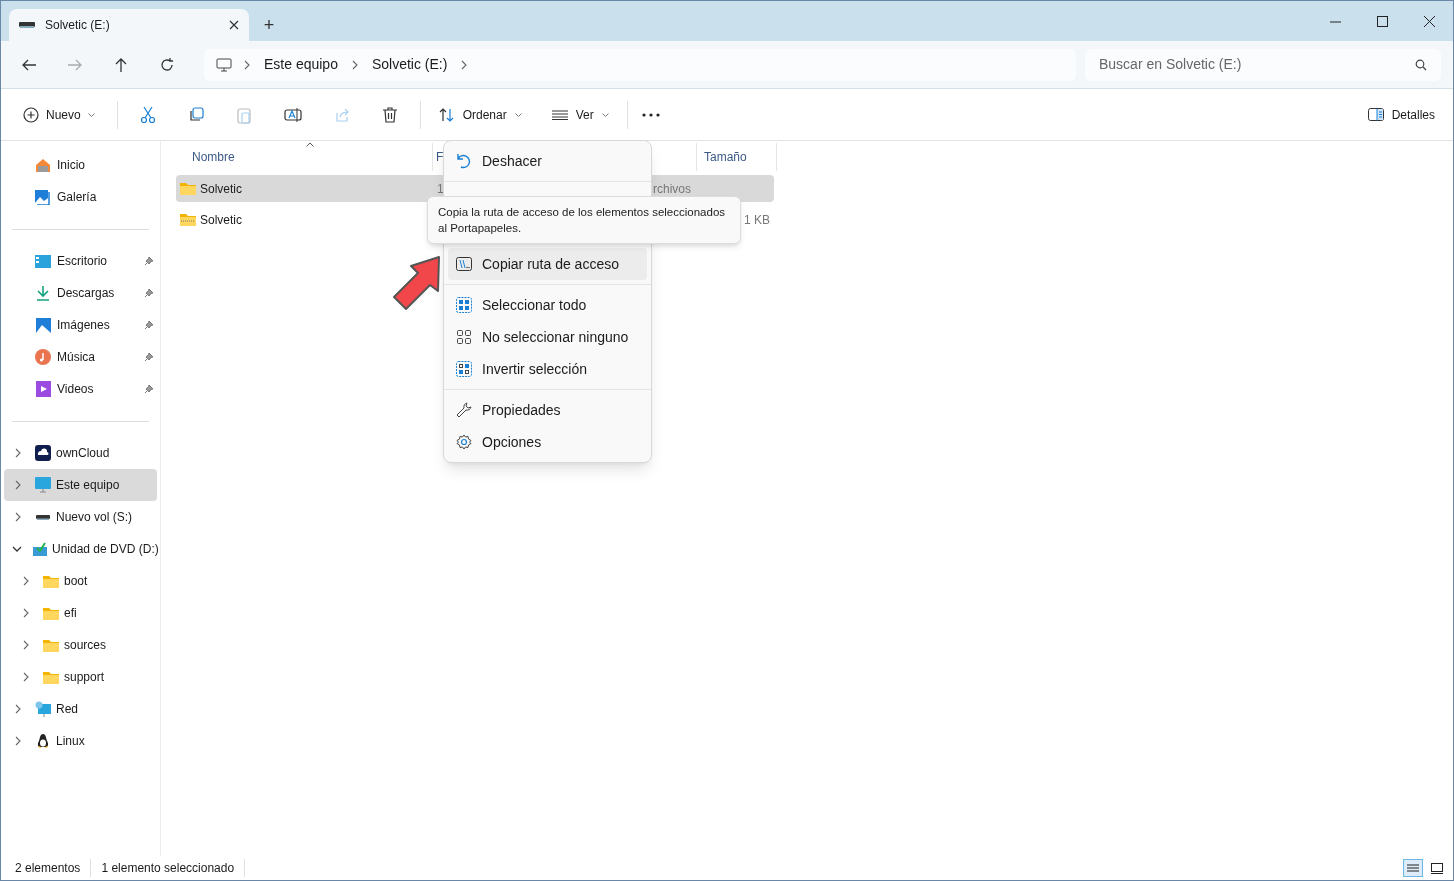  Describe the element at coordinates (1171, 64) in the screenshot. I see `search-placeholder: Buscar en Solvetic (E:)` at that location.